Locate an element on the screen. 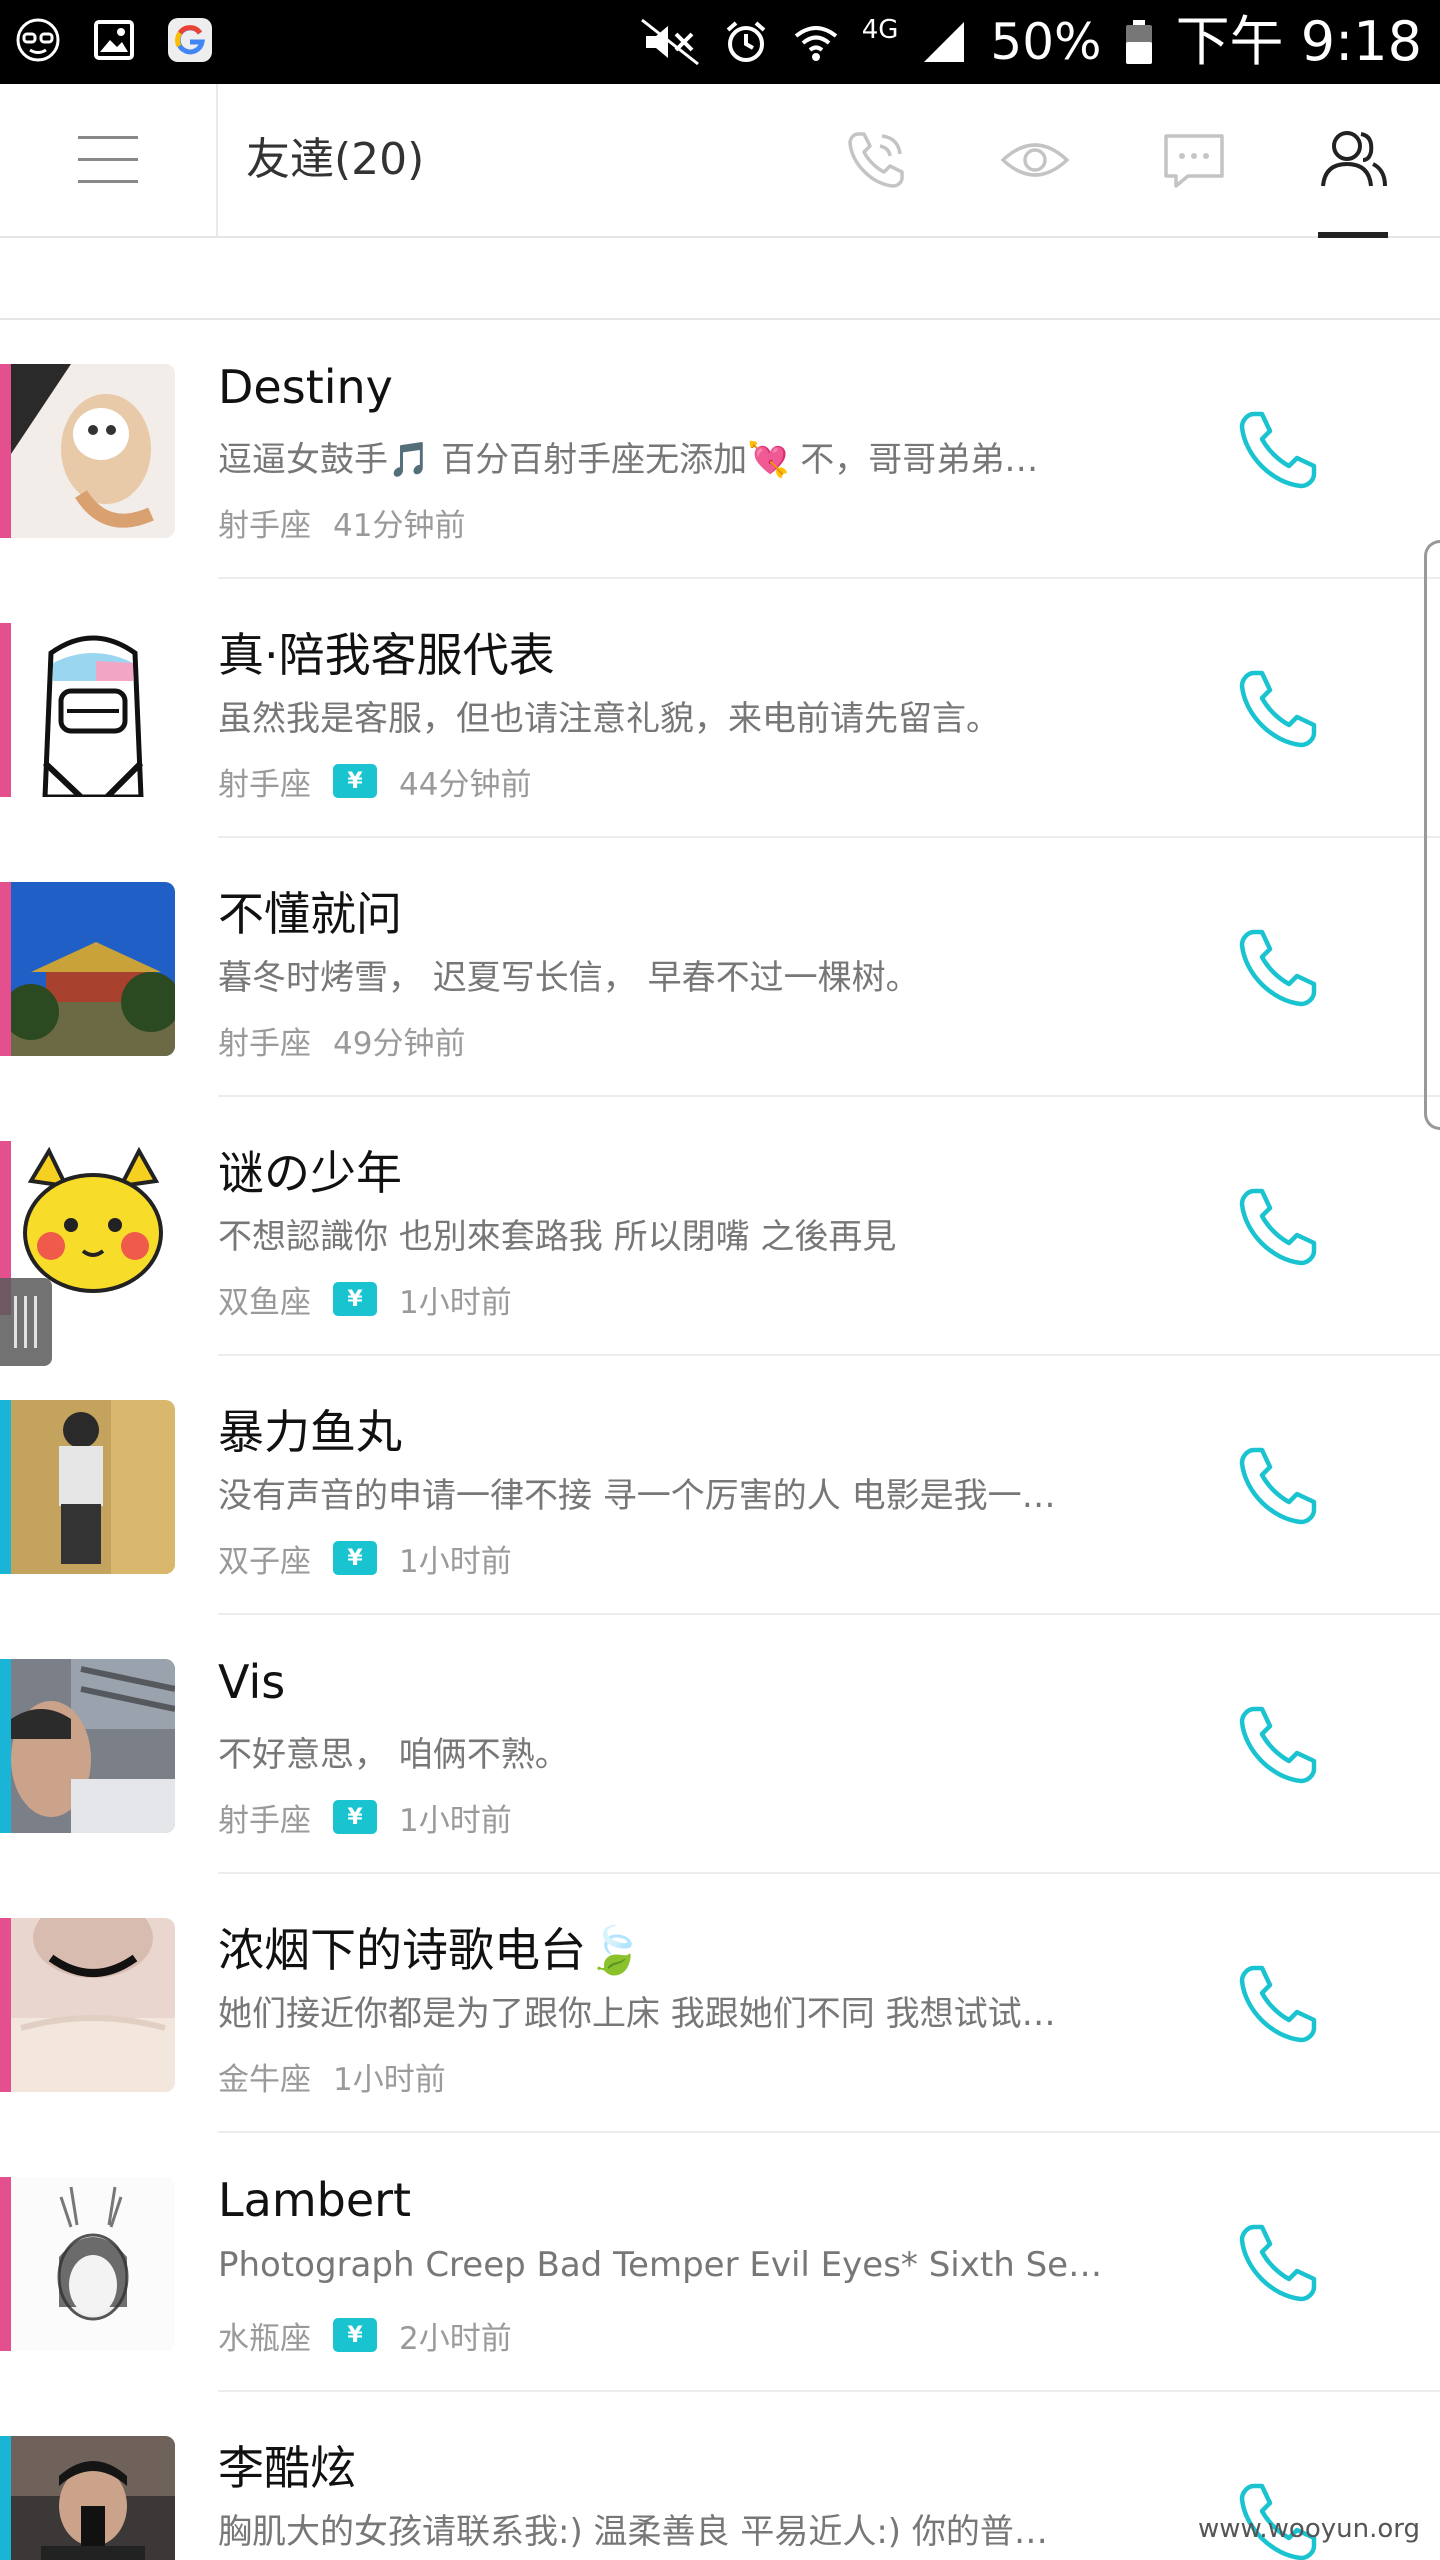 The image size is (1440, 2560). eye-tab-icon is located at coordinates (1035, 160).